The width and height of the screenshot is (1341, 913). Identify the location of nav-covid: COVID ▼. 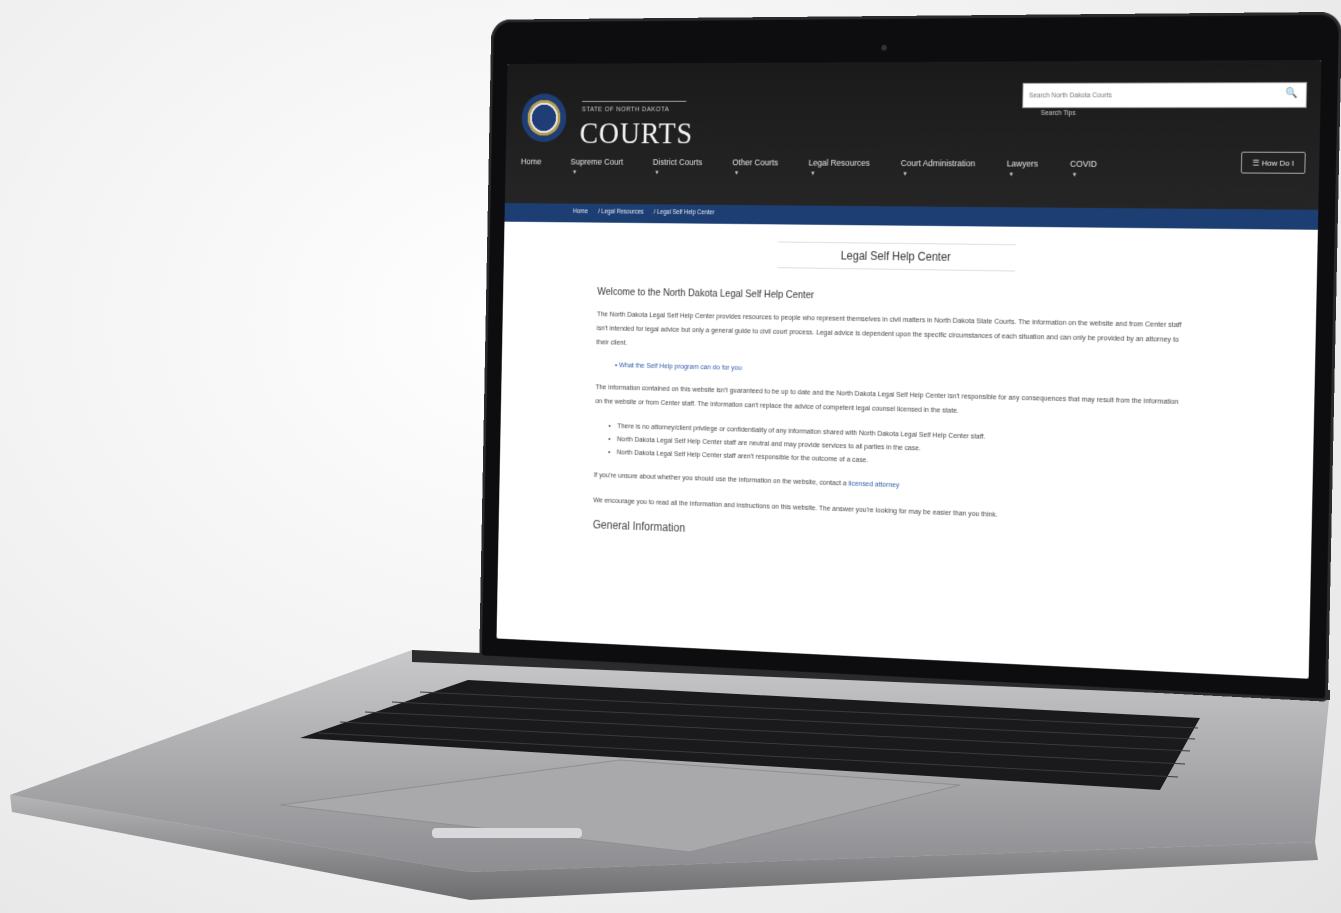
(1083, 169).